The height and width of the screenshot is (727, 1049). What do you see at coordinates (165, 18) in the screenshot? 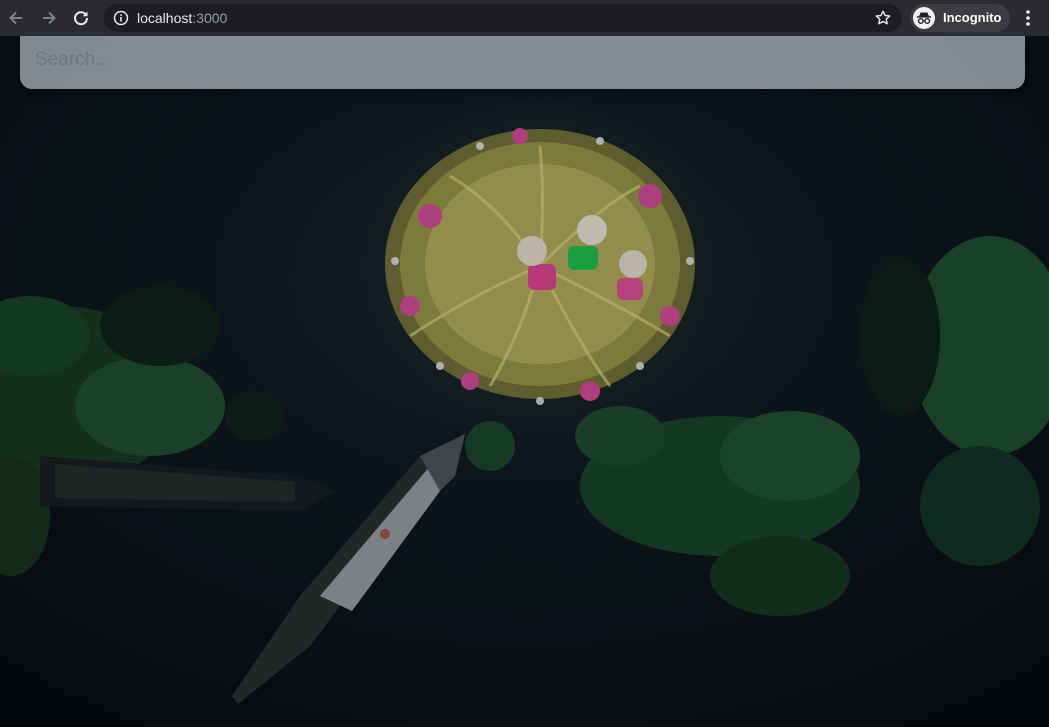
I see `url-host: localhost` at bounding box center [165, 18].